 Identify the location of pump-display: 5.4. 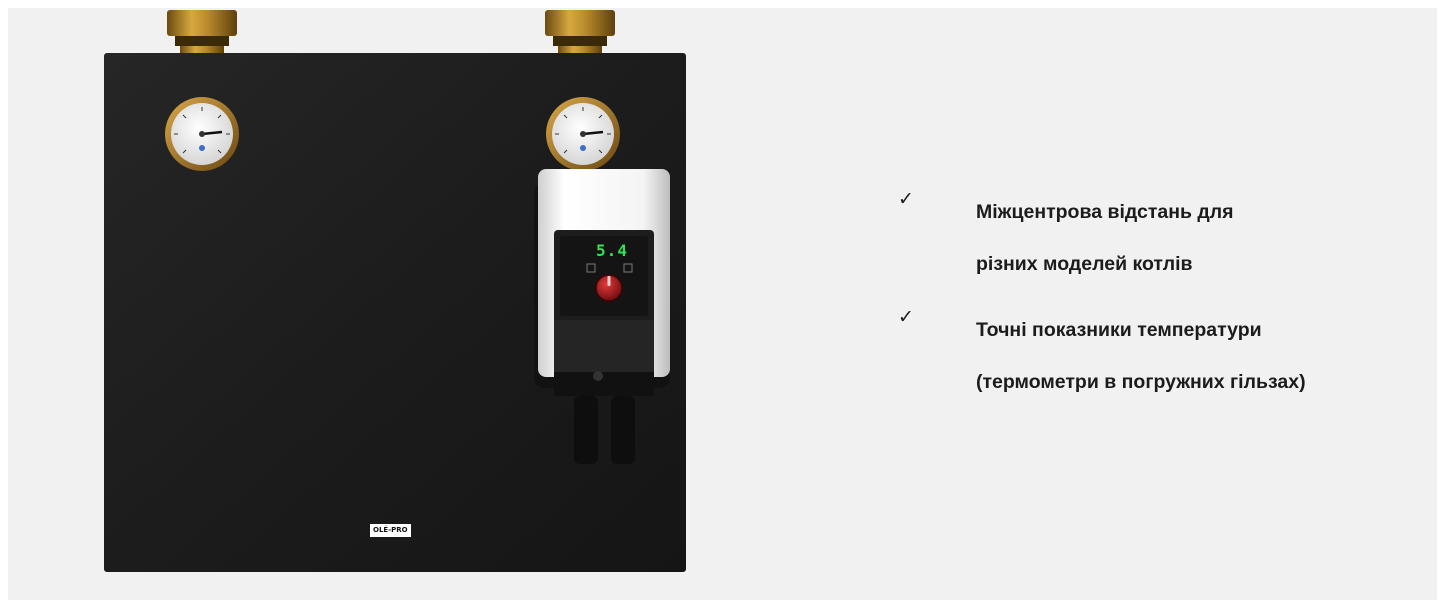
(612, 250).